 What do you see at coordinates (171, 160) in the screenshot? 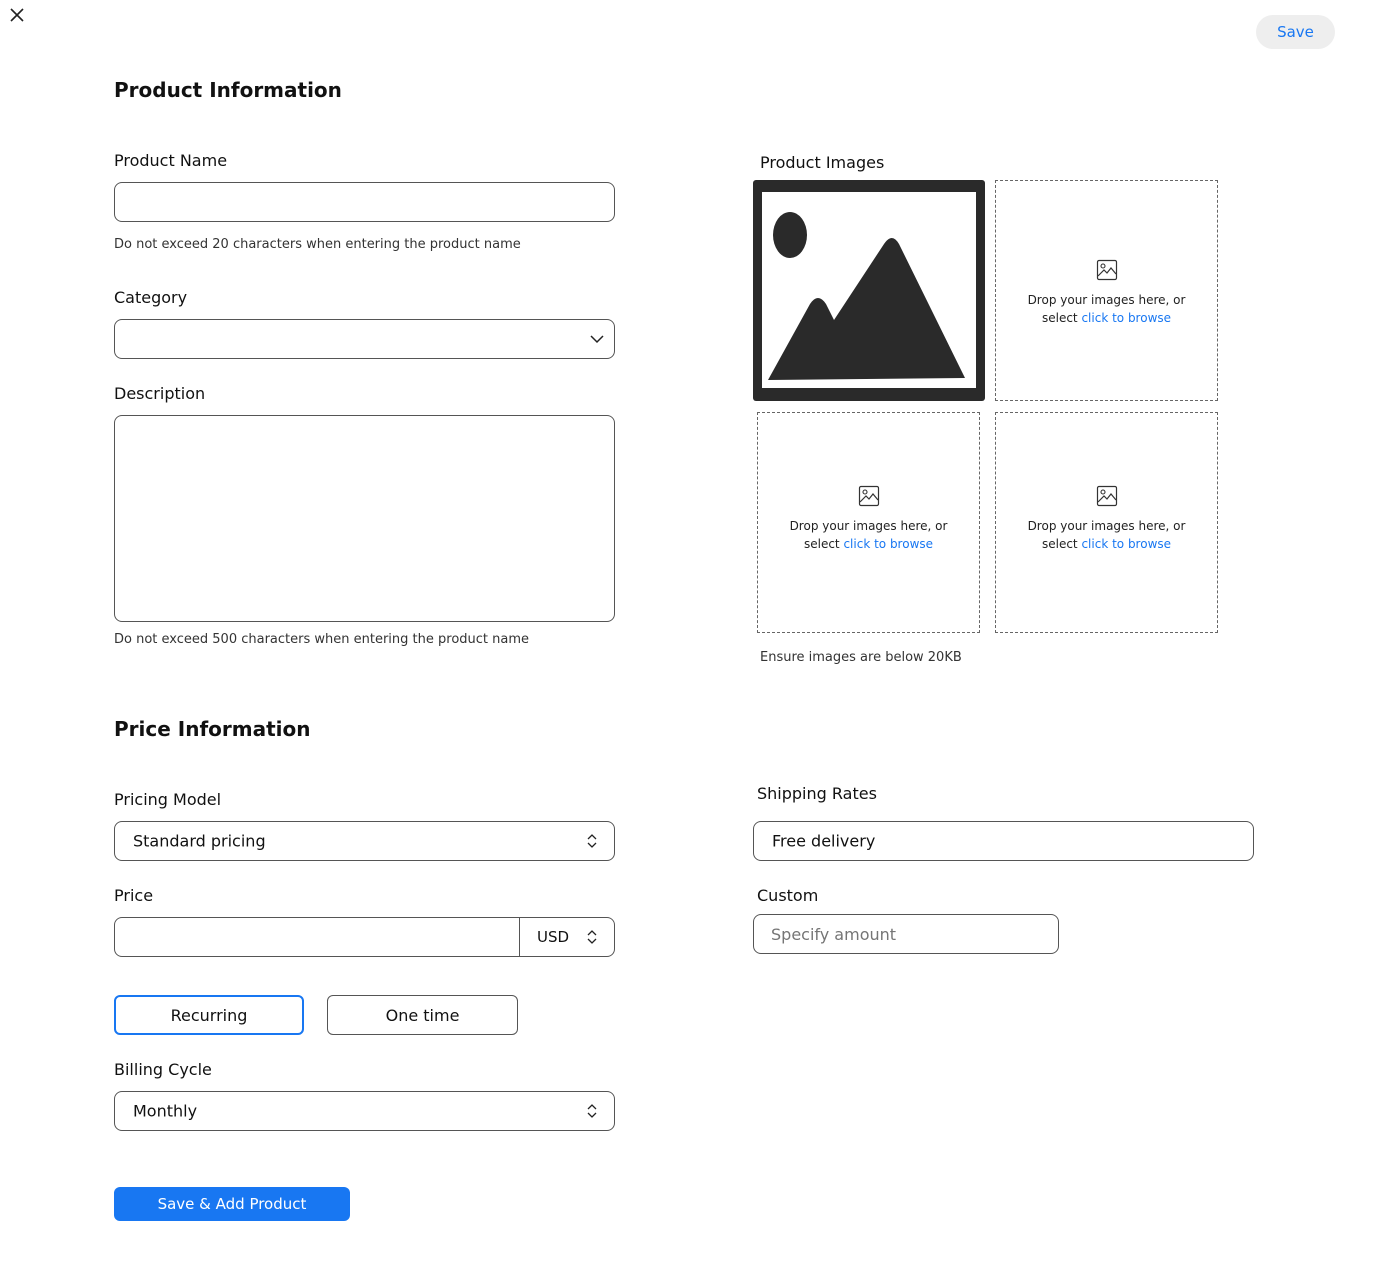
I see `product-name-label: Product Name` at bounding box center [171, 160].